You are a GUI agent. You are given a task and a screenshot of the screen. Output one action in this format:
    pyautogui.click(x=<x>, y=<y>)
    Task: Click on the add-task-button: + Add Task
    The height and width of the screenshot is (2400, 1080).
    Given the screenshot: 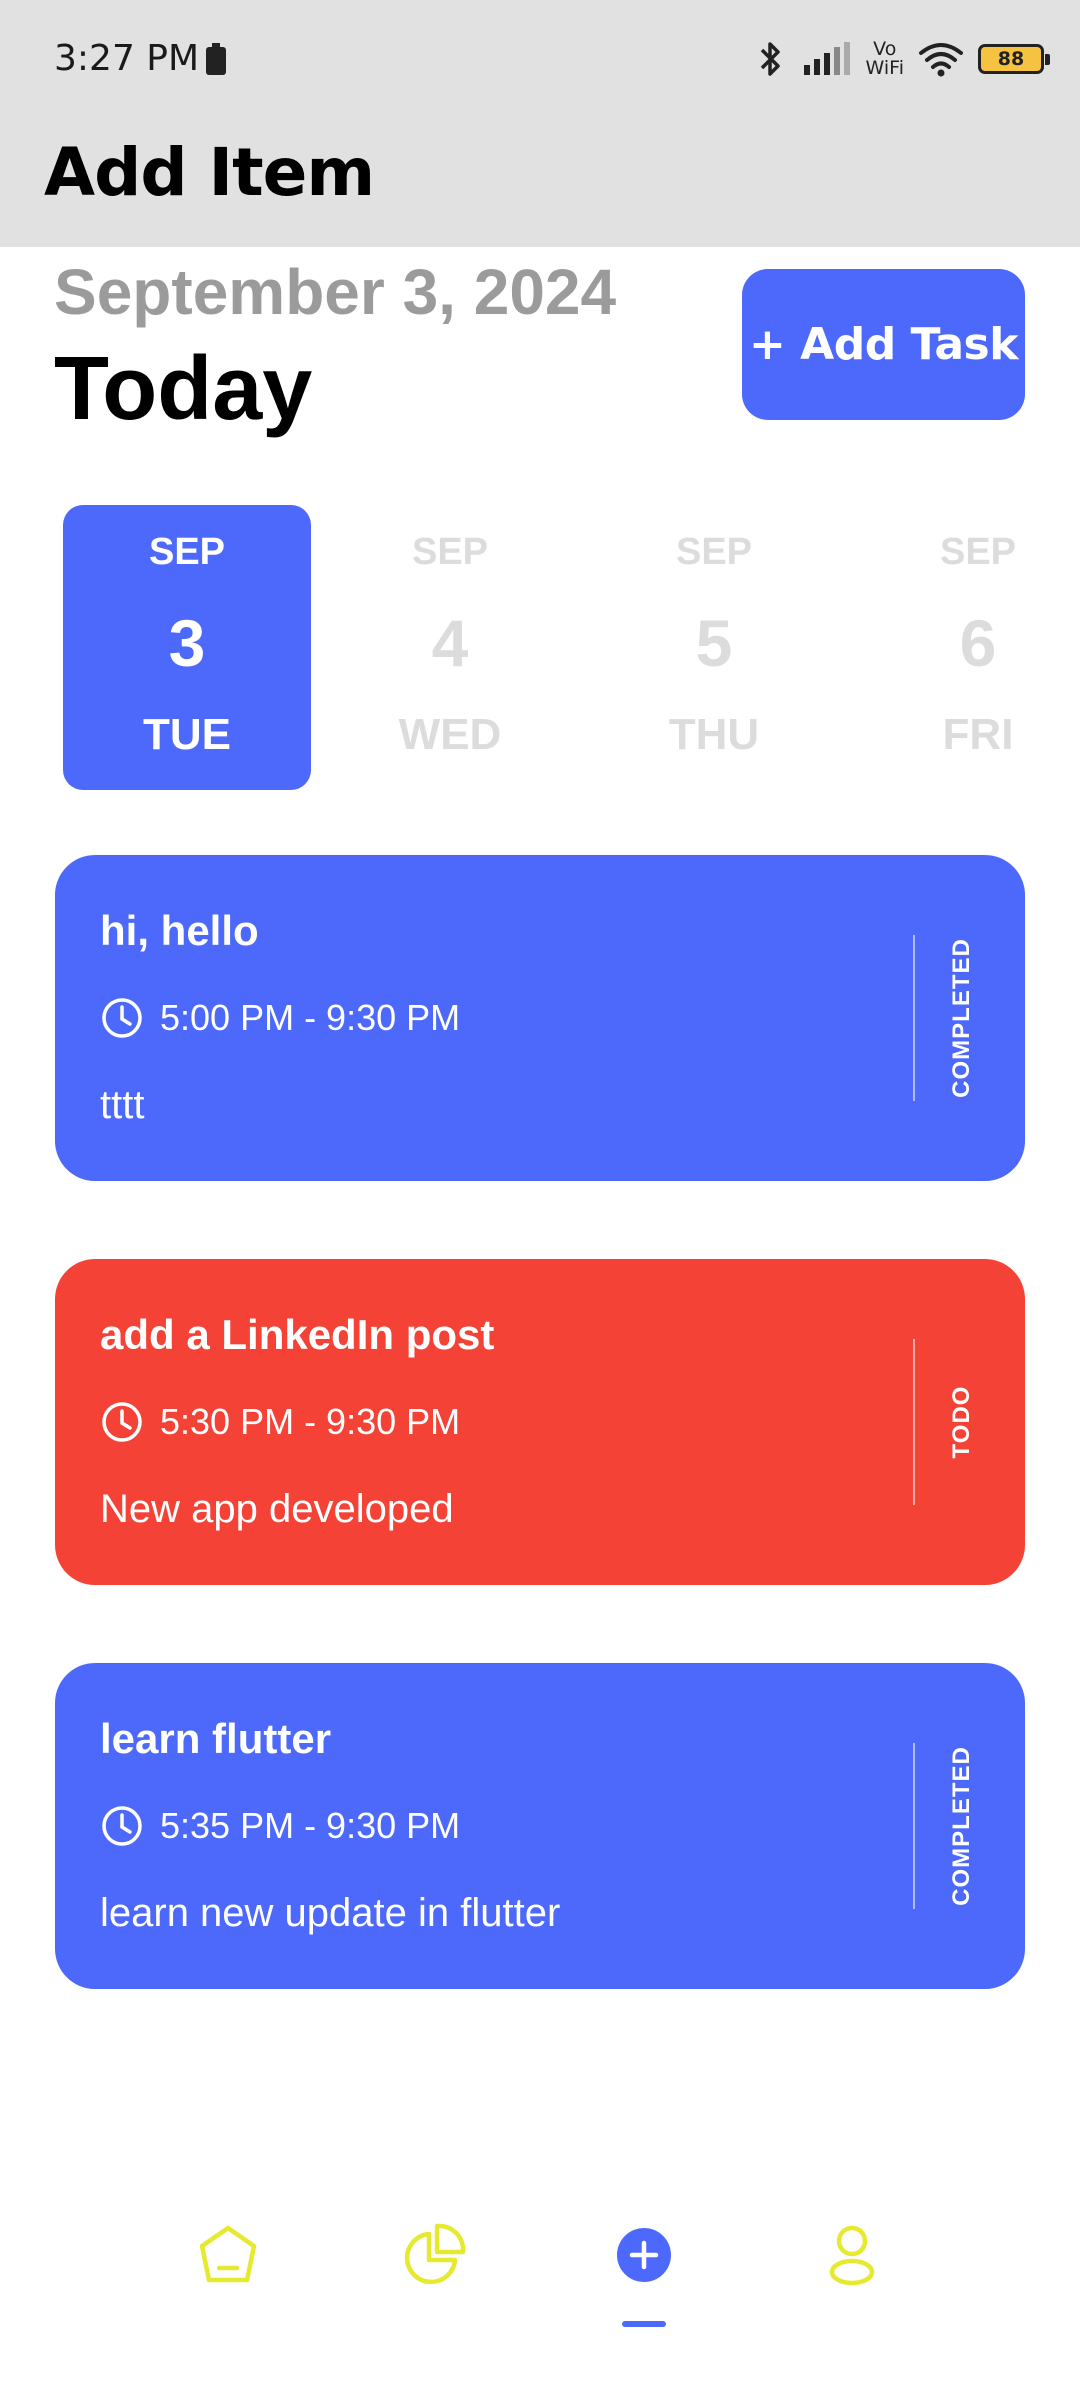 What is the action you would take?
    pyautogui.click(x=883, y=344)
    